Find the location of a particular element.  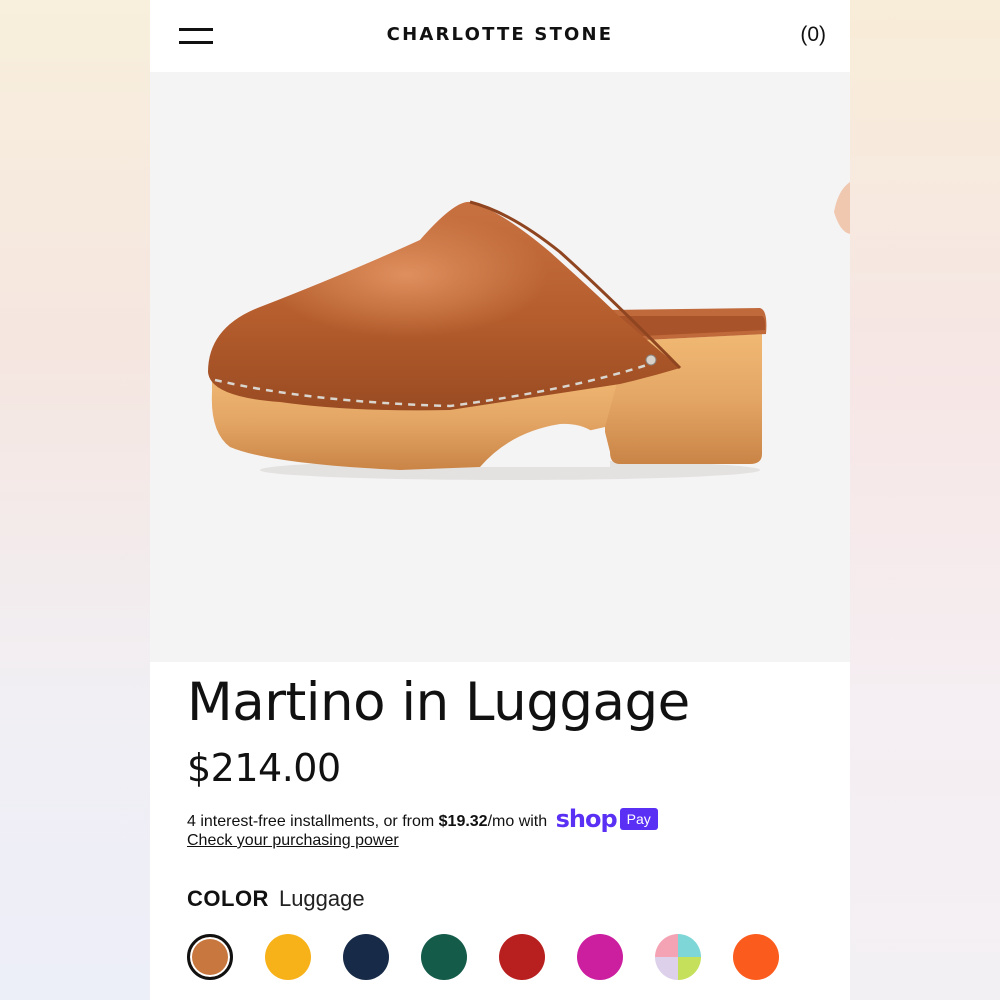

pay-badge: Pay is located at coordinates (638, 819).